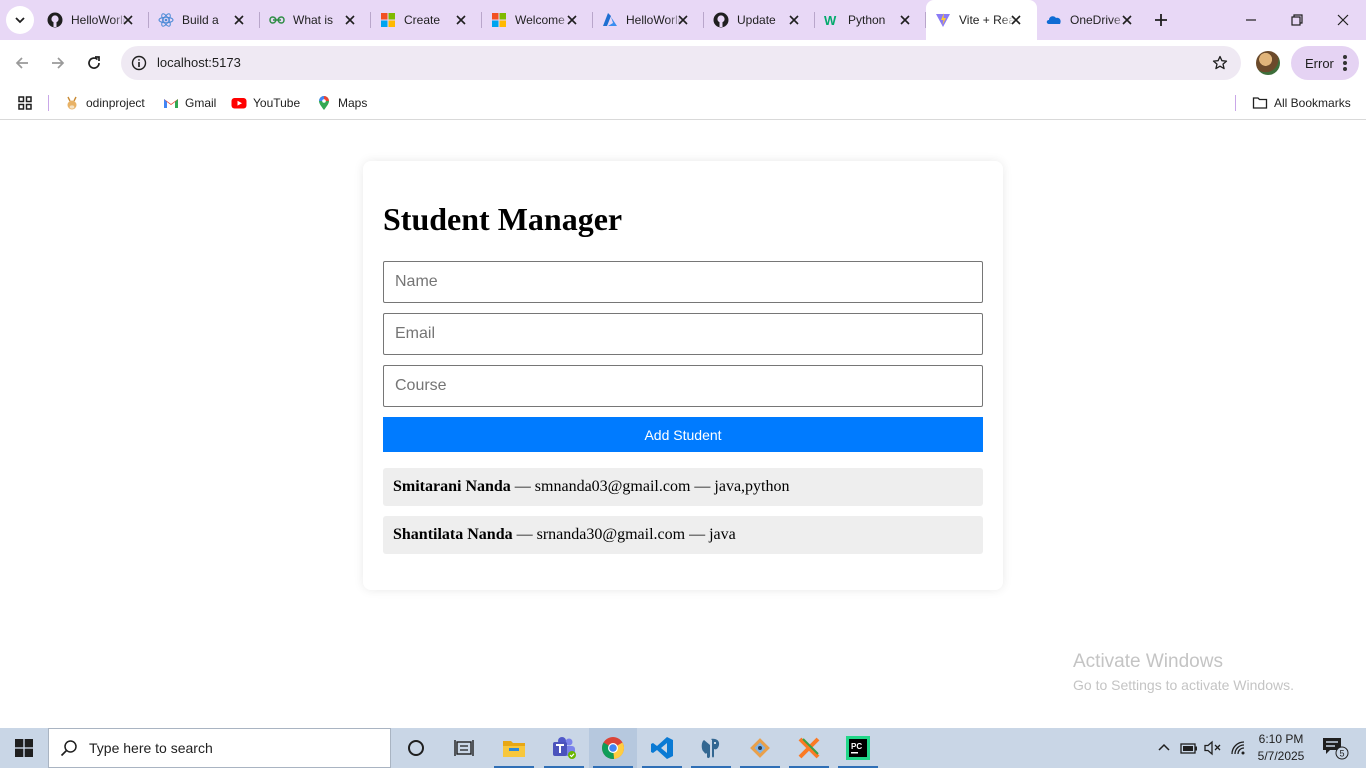 This screenshot has width=1366, height=768. Describe the element at coordinates (69, 748) in the screenshot. I see `search-icon` at that location.